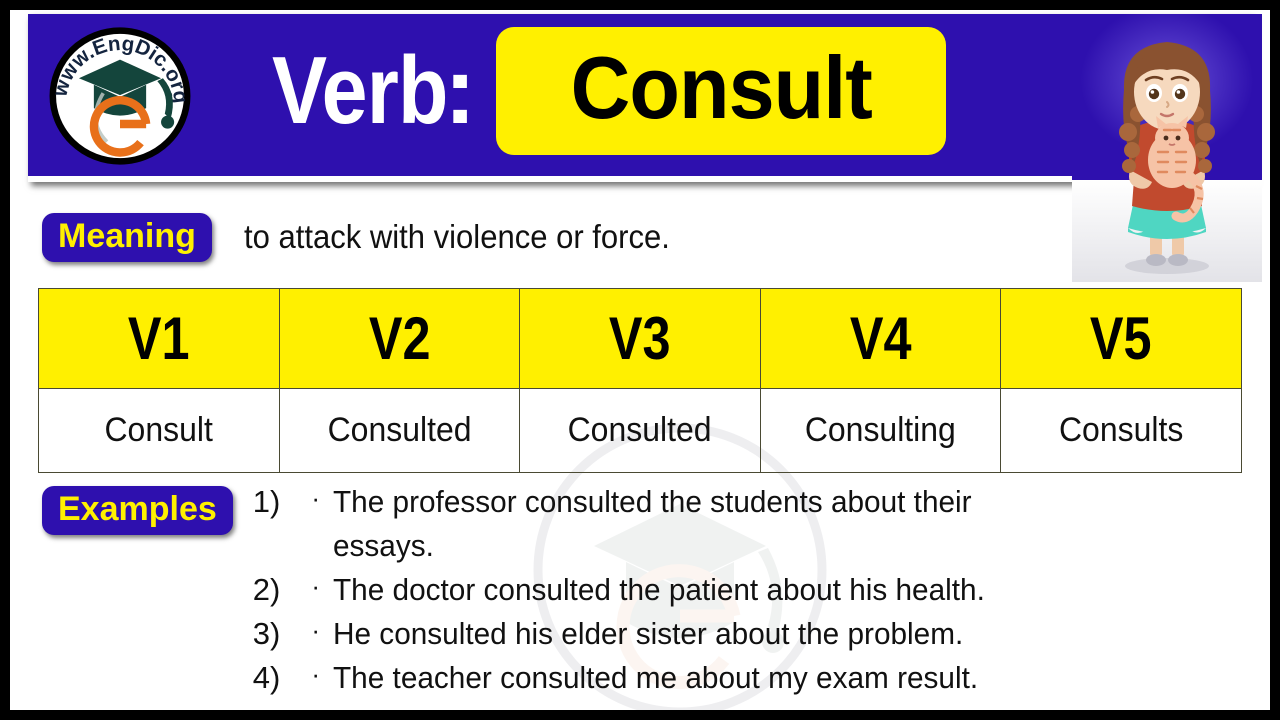 This screenshot has height=720, width=1280. Describe the element at coordinates (266, 590) in the screenshot. I see `example-number: 2)` at that location.